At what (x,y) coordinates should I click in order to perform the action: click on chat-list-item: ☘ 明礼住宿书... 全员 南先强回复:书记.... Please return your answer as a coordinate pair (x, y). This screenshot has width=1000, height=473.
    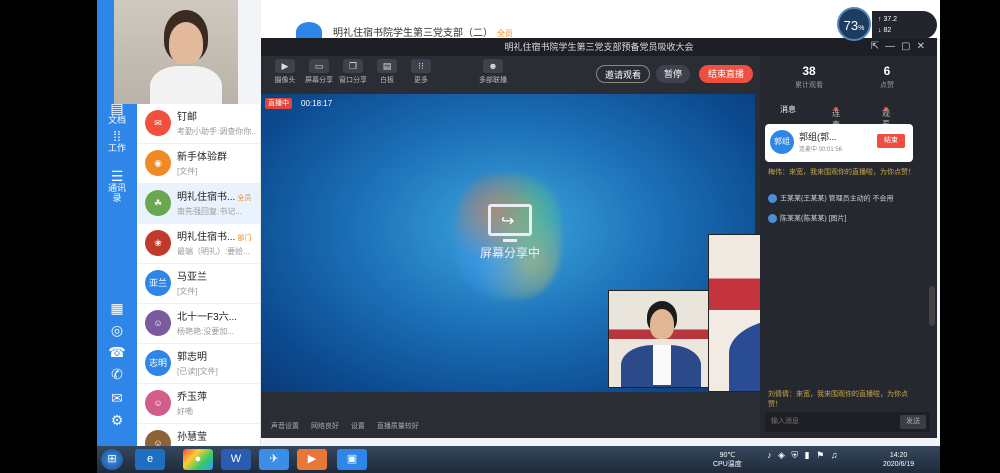
    Looking at the image, I should click on (198, 204).